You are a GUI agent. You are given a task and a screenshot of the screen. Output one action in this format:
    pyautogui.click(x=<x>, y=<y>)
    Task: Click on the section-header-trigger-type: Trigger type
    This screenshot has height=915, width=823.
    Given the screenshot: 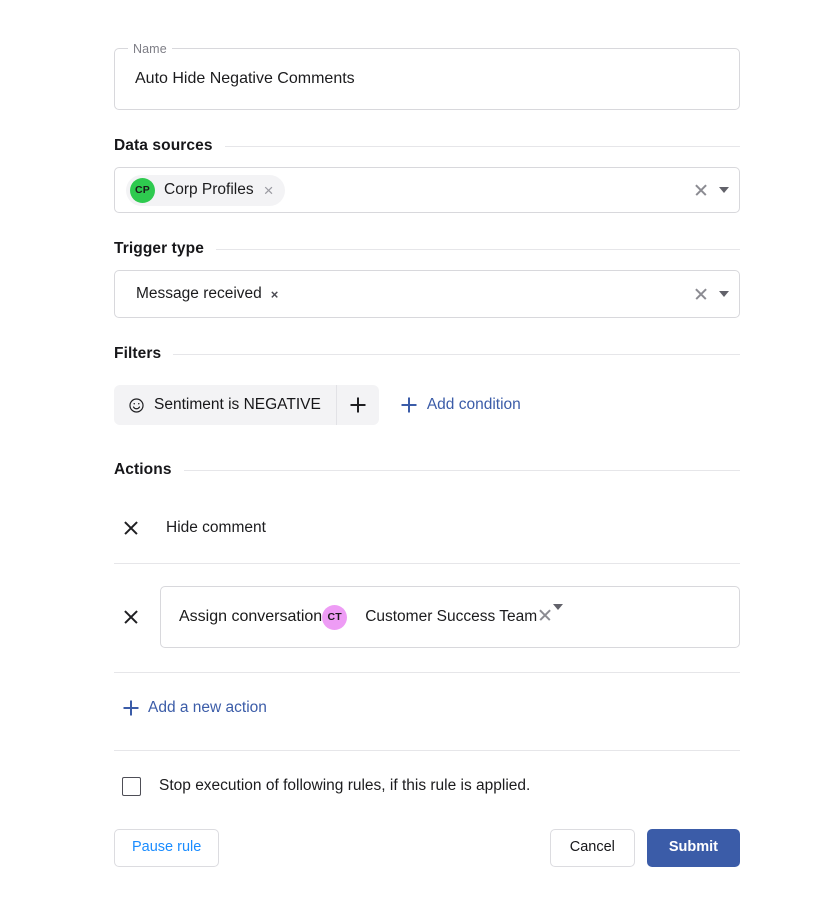 What is the action you would take?
    pyautogui.click(x=427, y=249)
    